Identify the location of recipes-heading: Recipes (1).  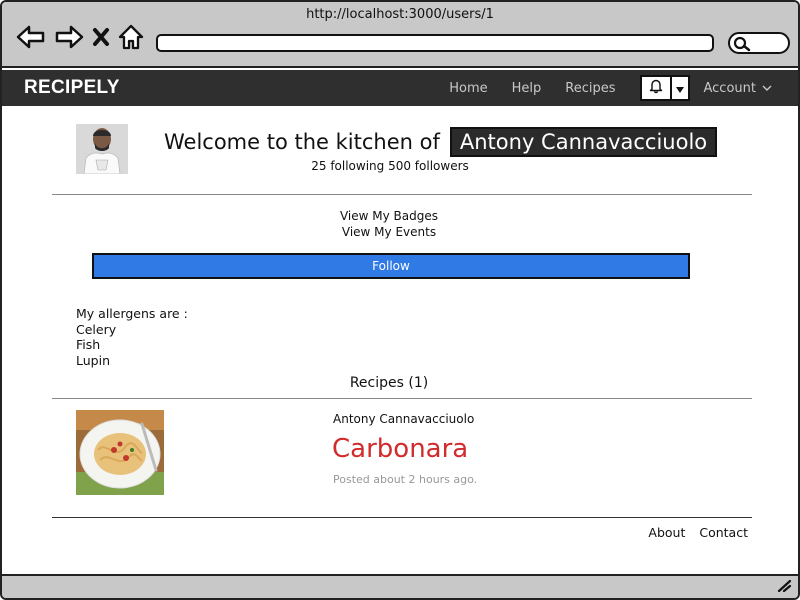
(389, 383).